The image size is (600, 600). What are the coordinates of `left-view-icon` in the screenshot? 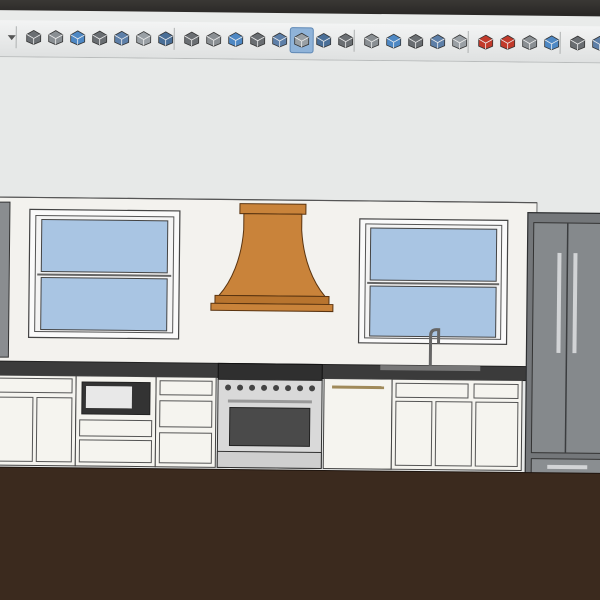 It's located at (144, 38).